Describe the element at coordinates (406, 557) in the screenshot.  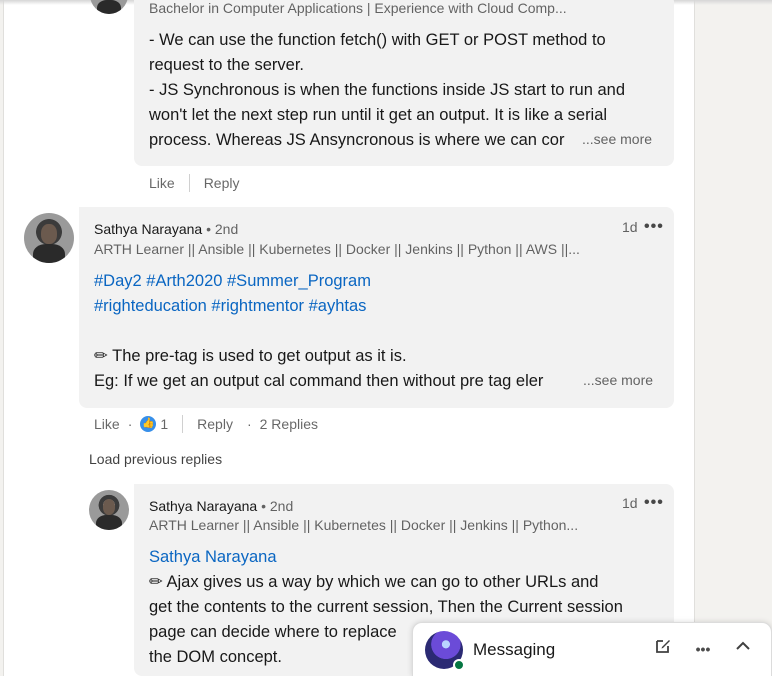
I see `mention-link: Sathya Narayana` at that location.